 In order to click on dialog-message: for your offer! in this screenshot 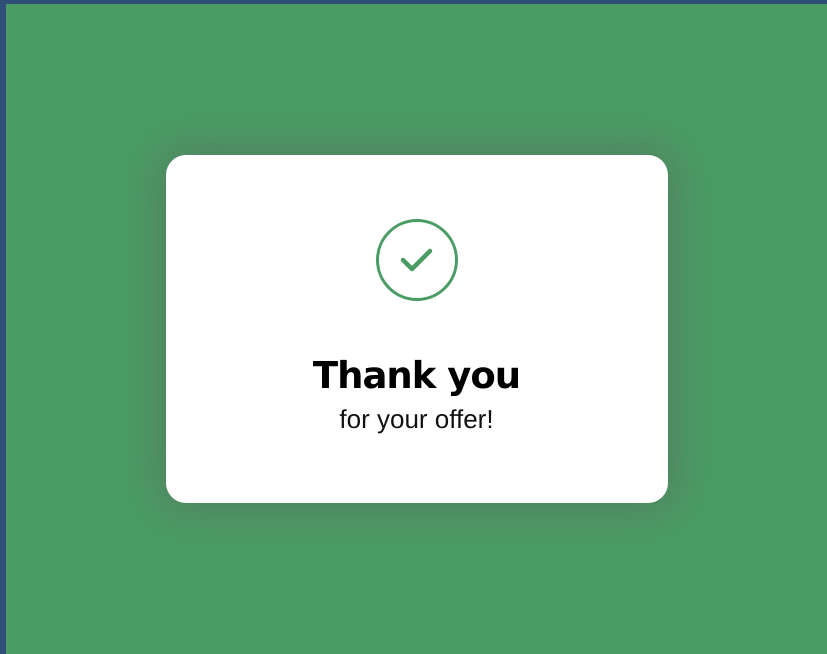, I will do `click(416, 419)`.